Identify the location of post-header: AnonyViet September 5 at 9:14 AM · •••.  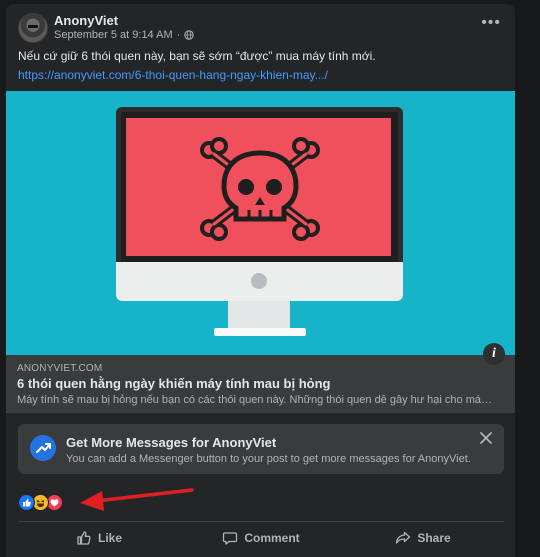
(260, 25).